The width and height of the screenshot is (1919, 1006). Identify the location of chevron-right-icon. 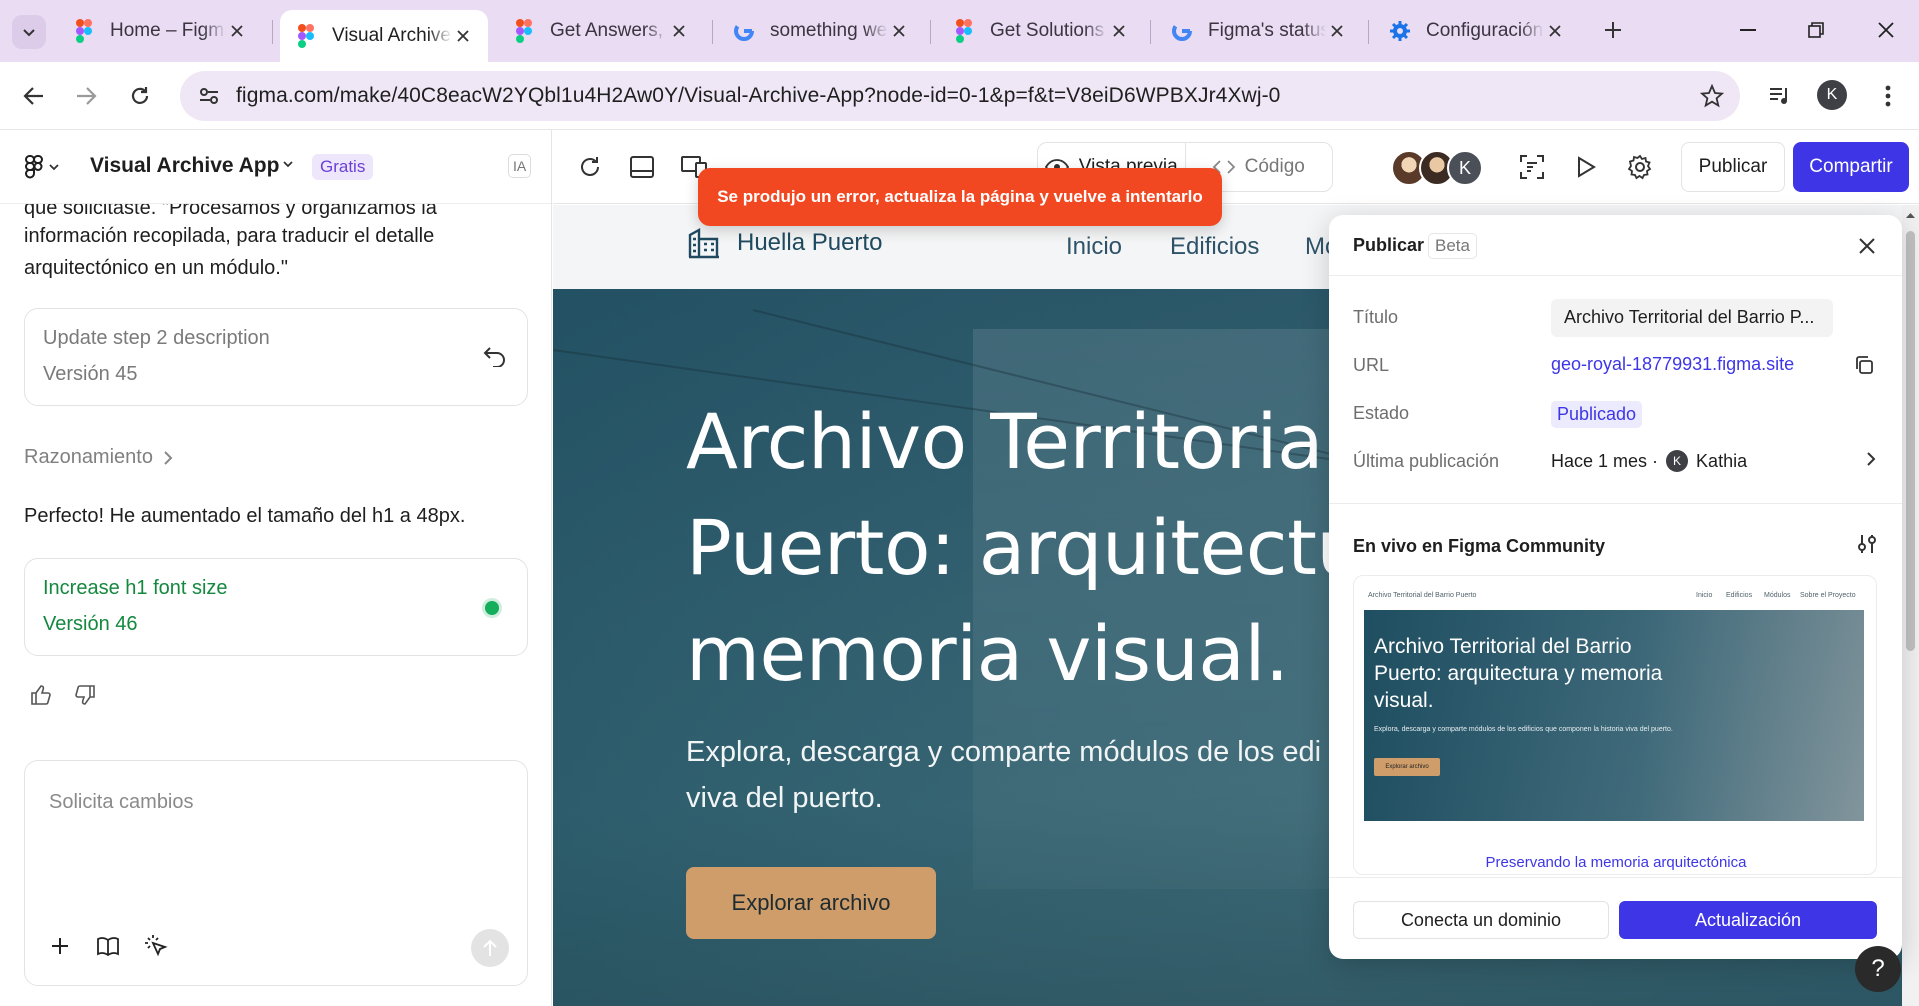
(1871, 459).